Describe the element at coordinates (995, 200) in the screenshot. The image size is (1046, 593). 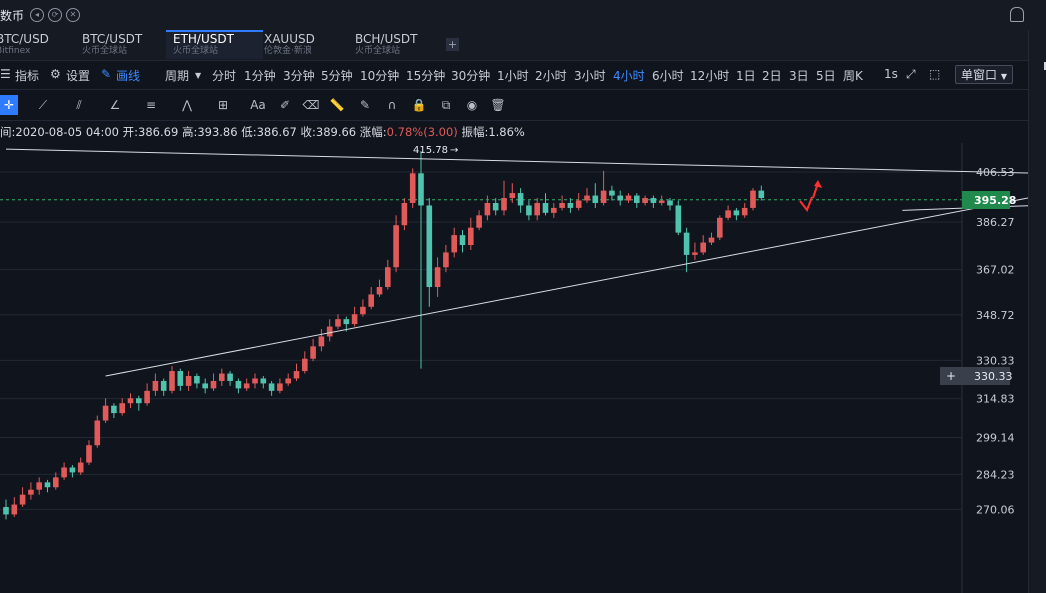
I see `current-price: 395.28` at that location.